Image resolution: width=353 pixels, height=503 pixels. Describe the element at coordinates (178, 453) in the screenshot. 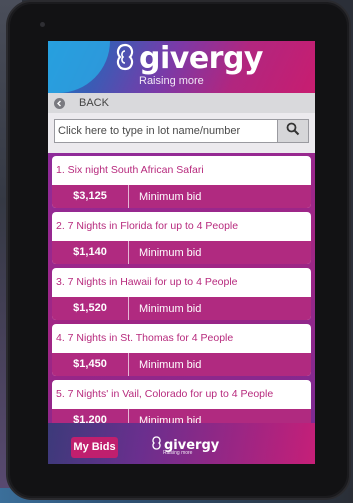

I see `footer-tagline: Raising more` at that location.